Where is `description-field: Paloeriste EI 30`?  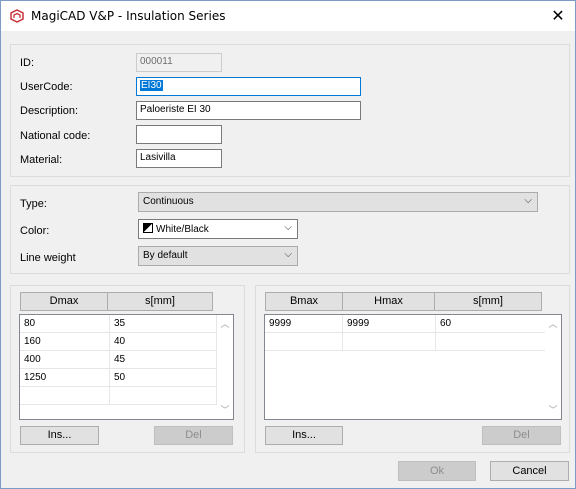 description-field: Paloeriste EI 30 is located at coordinates (248, 110).